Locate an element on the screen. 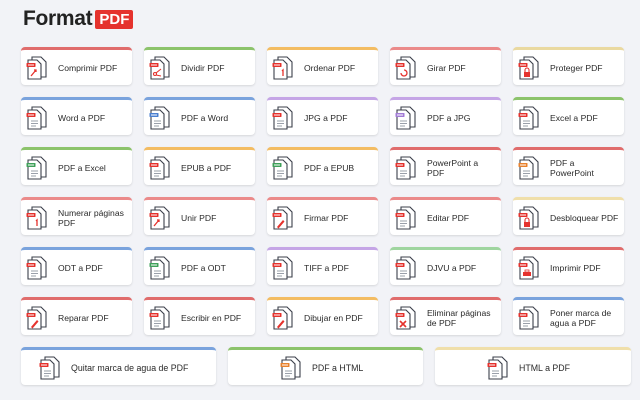 The height and width of the screenshot is (400, 640). tool-card-merge-pdf: Unir PDF is located at coordinates (199, 216).